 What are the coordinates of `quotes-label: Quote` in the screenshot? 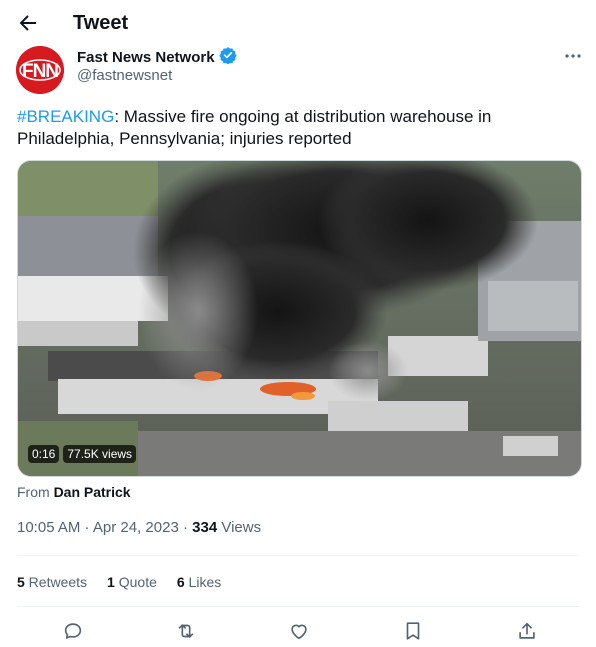 It's located at (135, 582).